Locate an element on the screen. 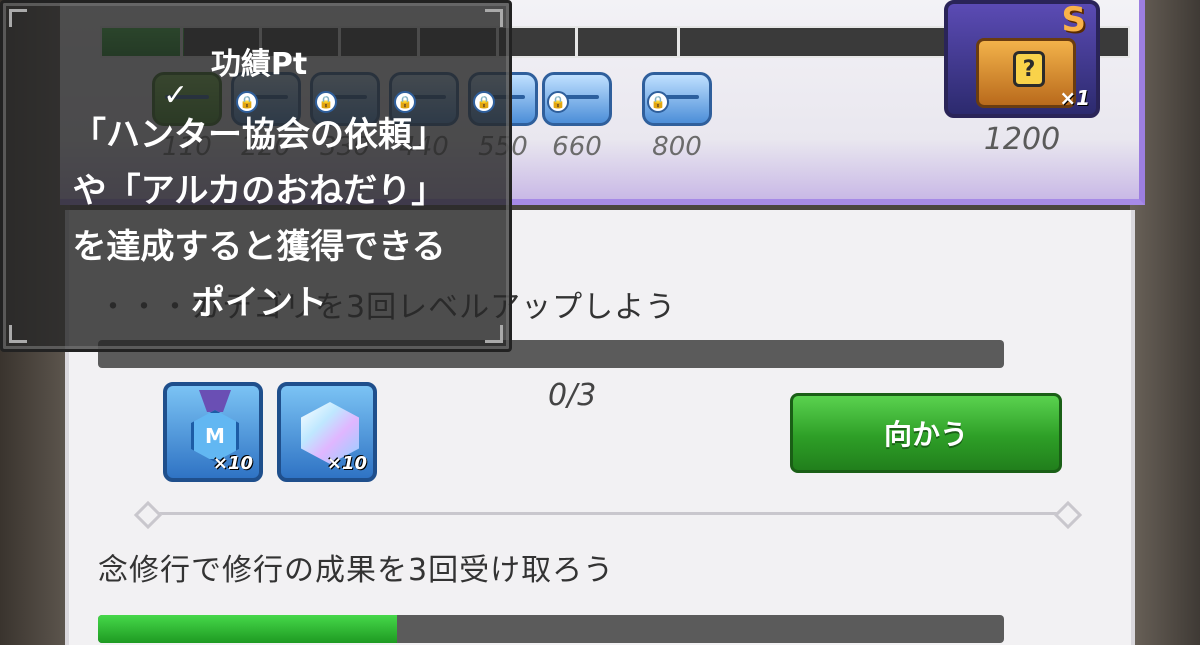 The width and height of the screenshot is (1200, 645). final-reward-value: 1200 is located at coordinates (1022, 139).